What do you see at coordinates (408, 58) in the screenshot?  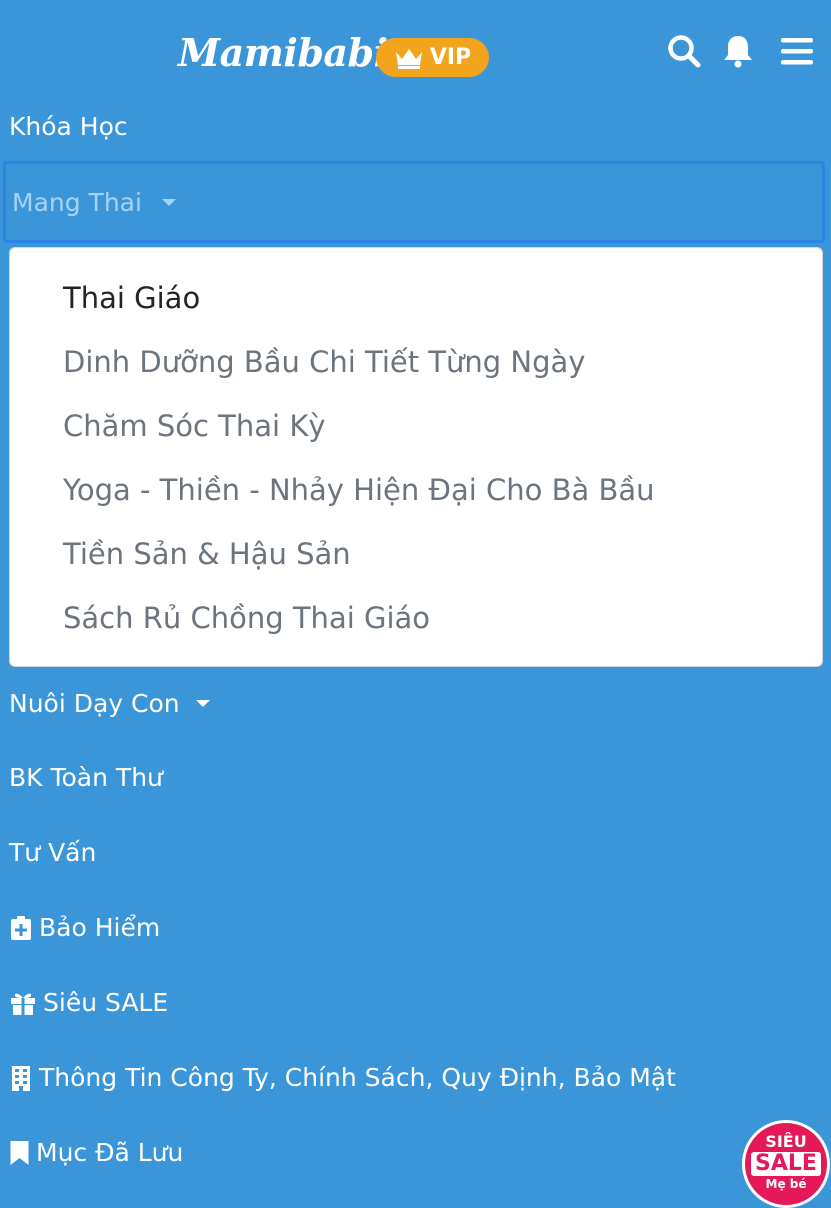 I see `crown-icon` at bounding box center [408, 58].